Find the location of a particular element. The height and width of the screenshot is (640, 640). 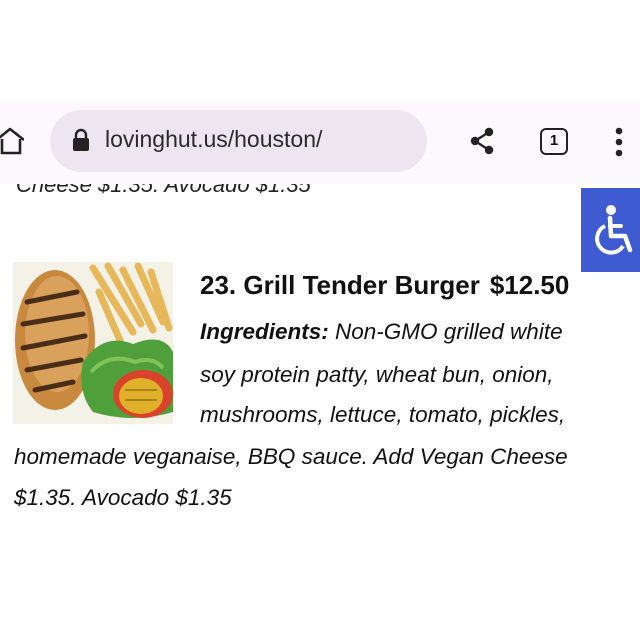

ingredients-line-3: mushrooms, lettuce, tomato, pickles, is located at coordinates (383, 414).